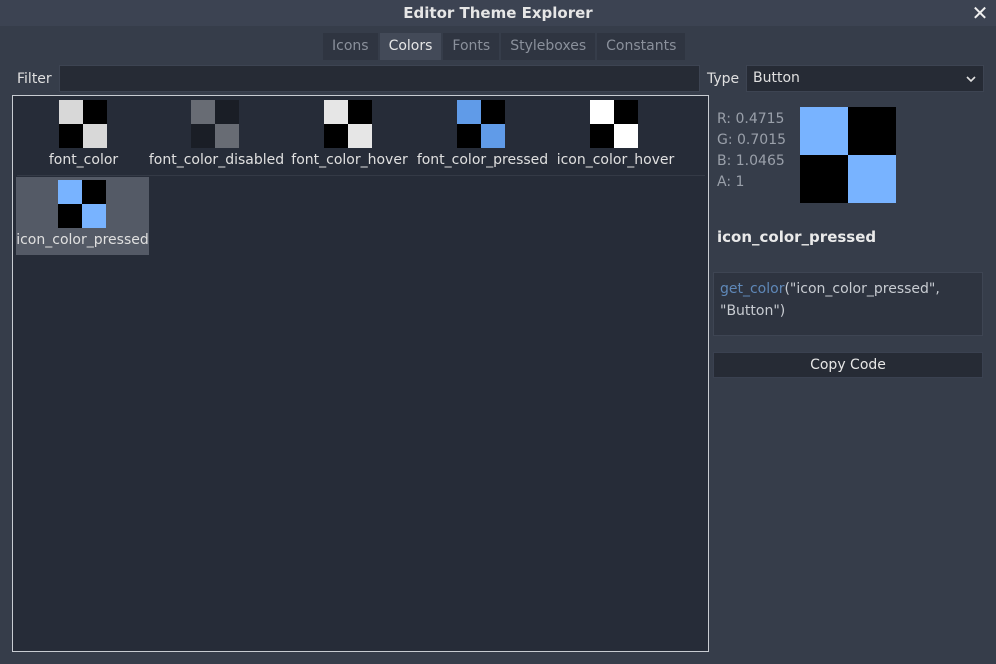 This screenshot has height=664, width=996. I want to click on tab-fonts: Fonts, so click(471, 46).